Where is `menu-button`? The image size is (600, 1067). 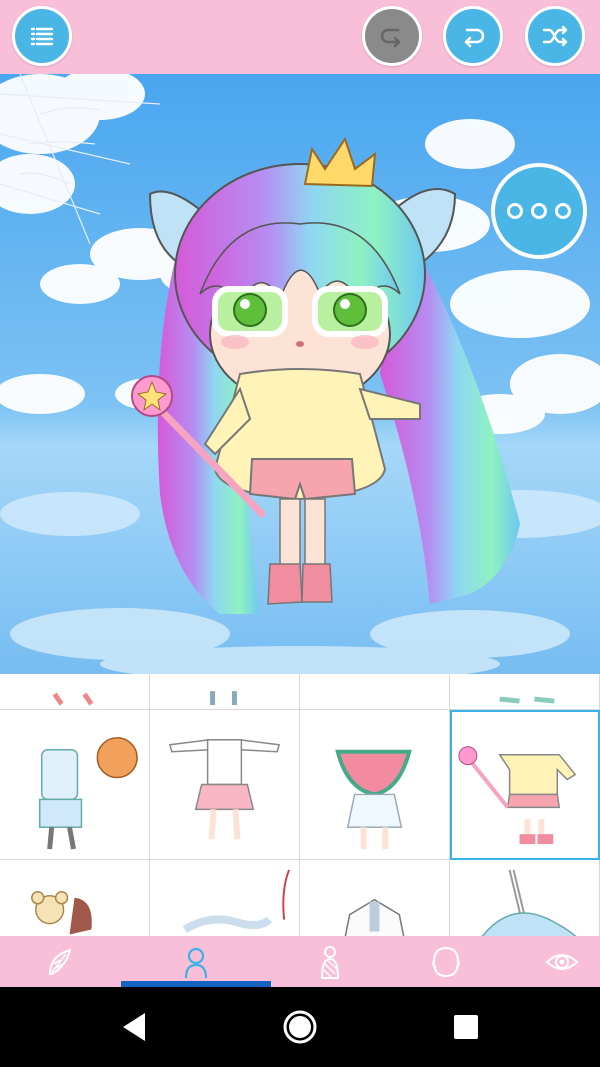 menu-button is located at coordinates (42, 36).